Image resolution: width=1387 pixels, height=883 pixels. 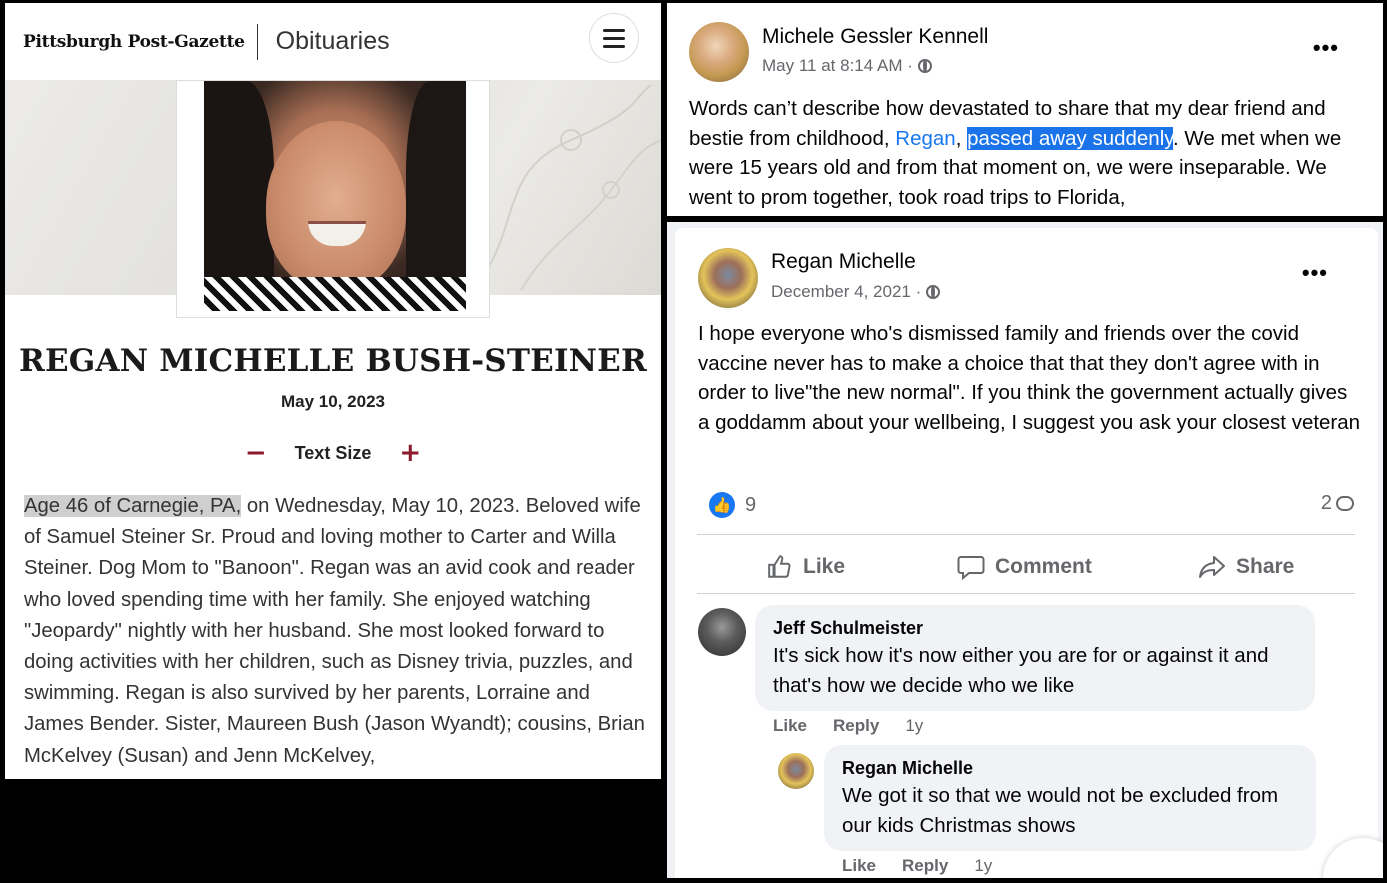 I want to click on deceased-name: REGAN MICHELLE BUSH-STEINER, so click(x=333, y=361).